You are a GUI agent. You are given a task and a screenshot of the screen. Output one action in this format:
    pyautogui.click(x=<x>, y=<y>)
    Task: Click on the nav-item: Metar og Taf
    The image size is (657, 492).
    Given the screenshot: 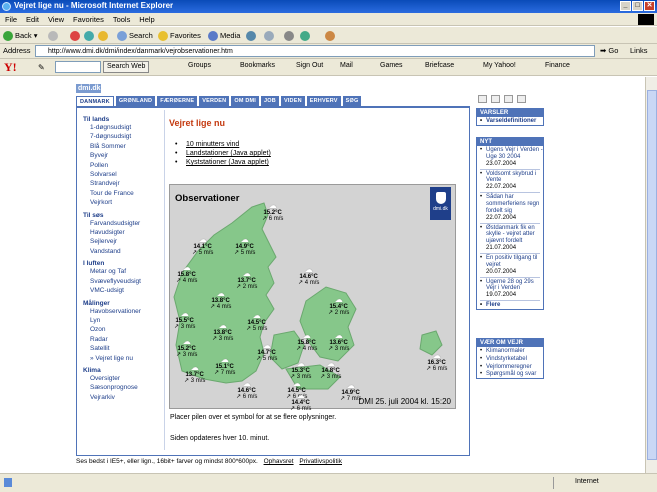 What is the action you would take?
    pyautogui.click(x=126, y=271)
    